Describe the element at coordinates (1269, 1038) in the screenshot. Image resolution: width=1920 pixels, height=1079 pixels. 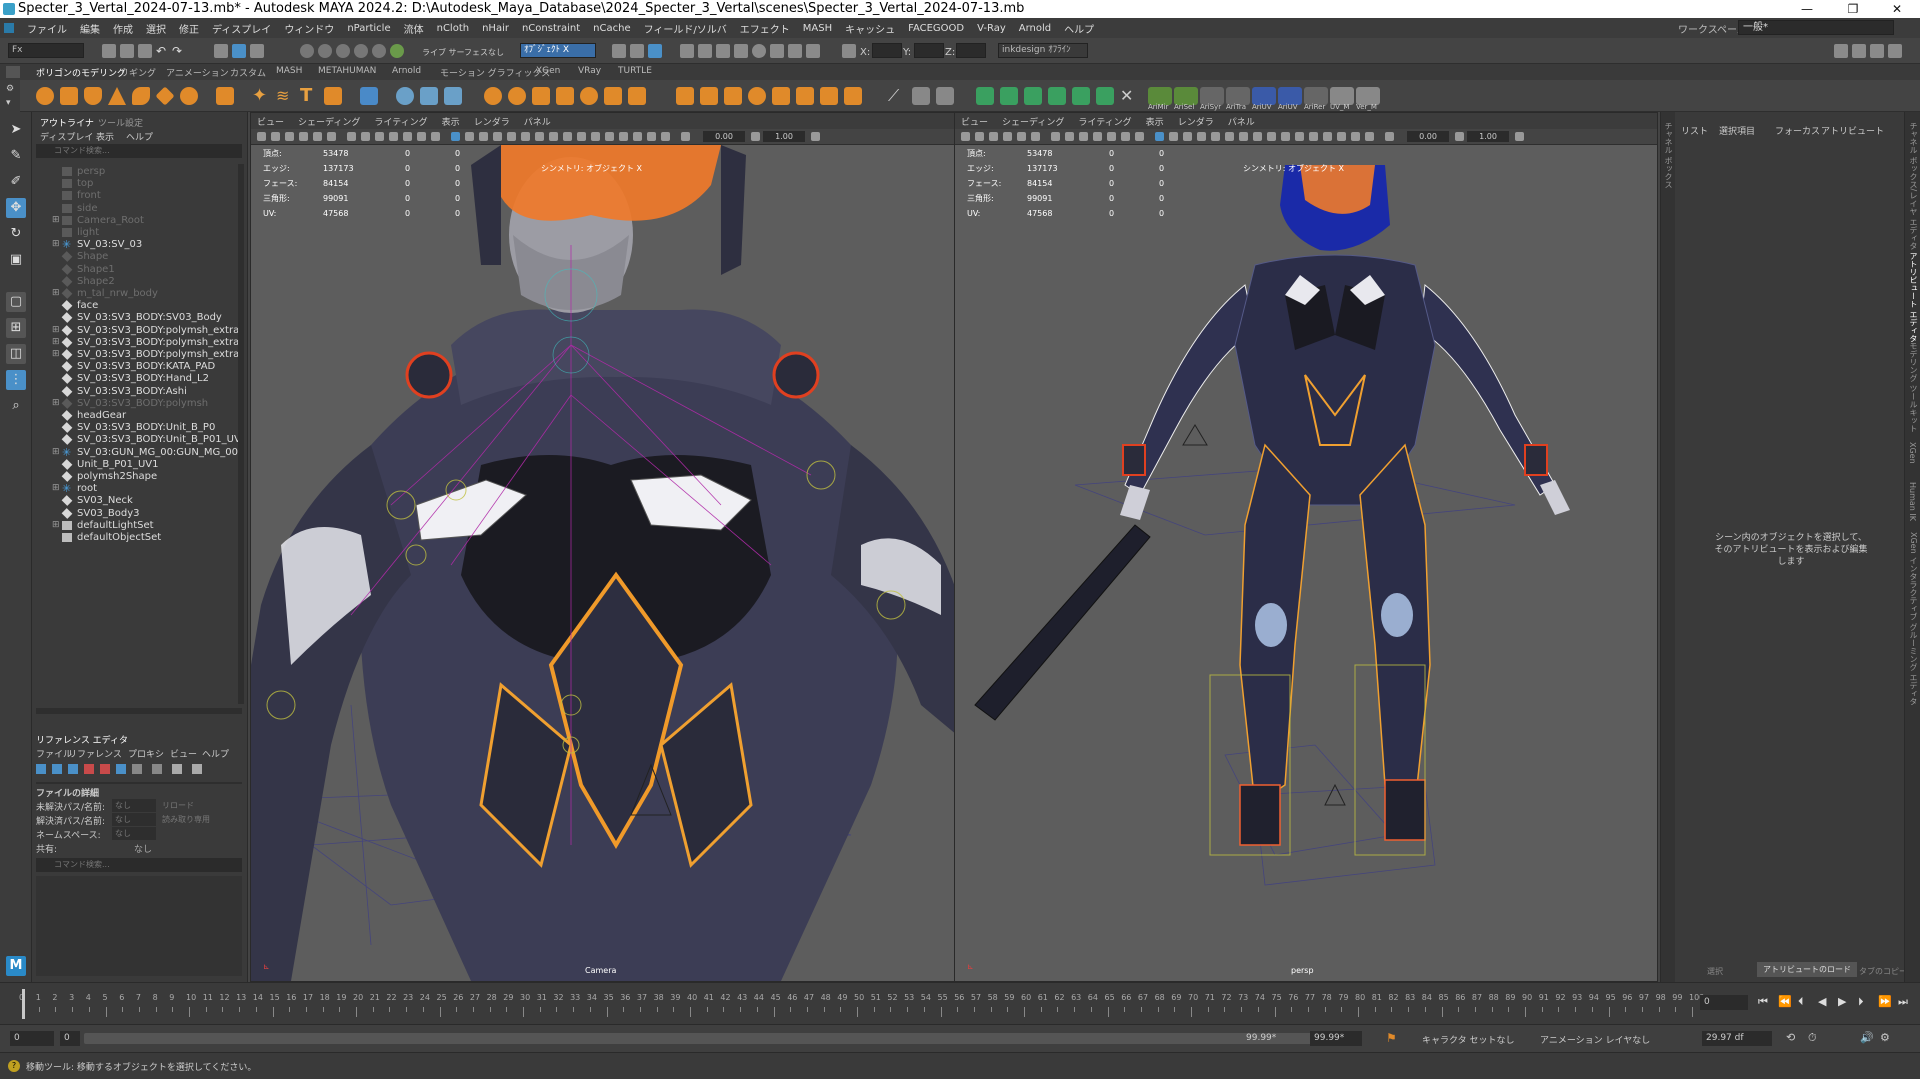
I see `playback-end-field: 99.99*` at that location.